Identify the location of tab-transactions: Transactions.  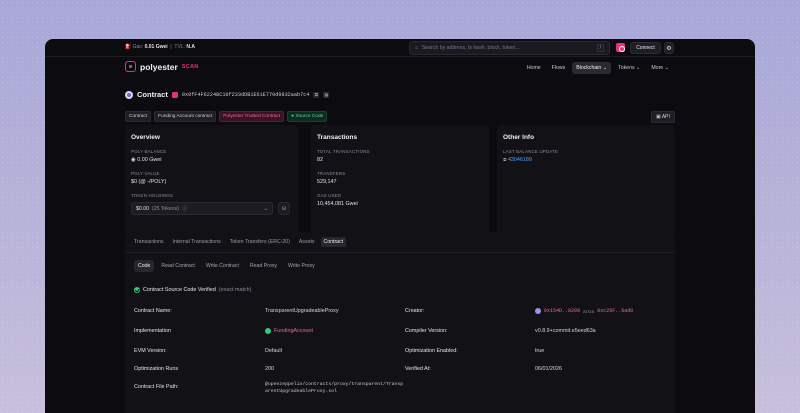
(149, 242).